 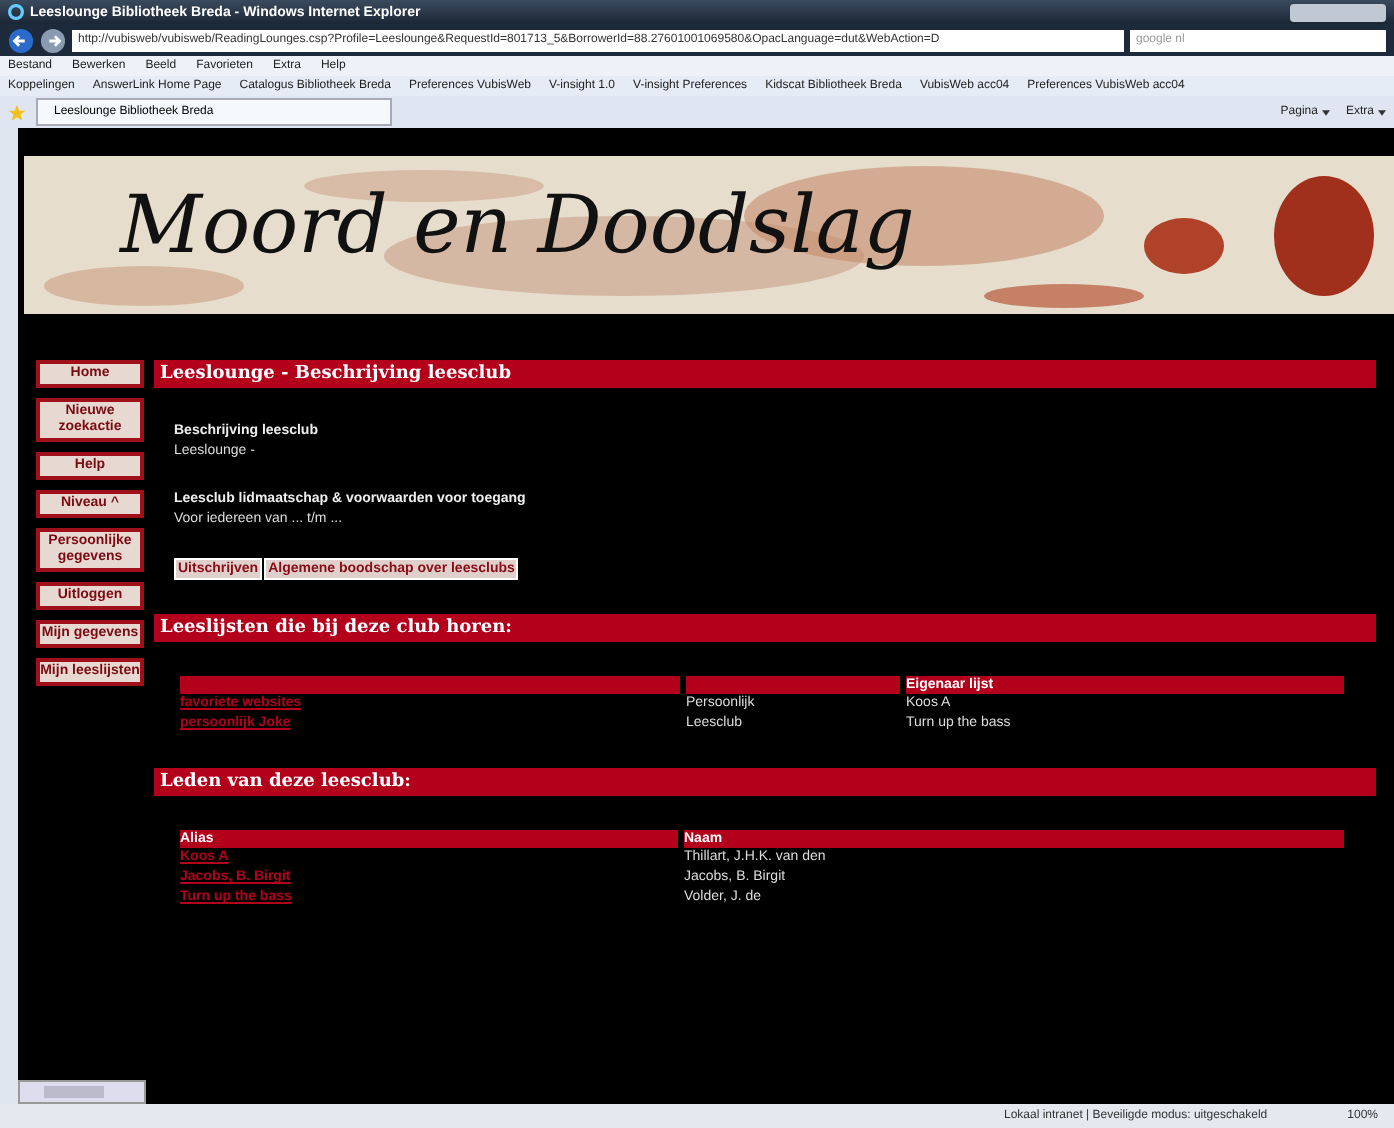 I want to click on back-button, so click(x=21, y=40).